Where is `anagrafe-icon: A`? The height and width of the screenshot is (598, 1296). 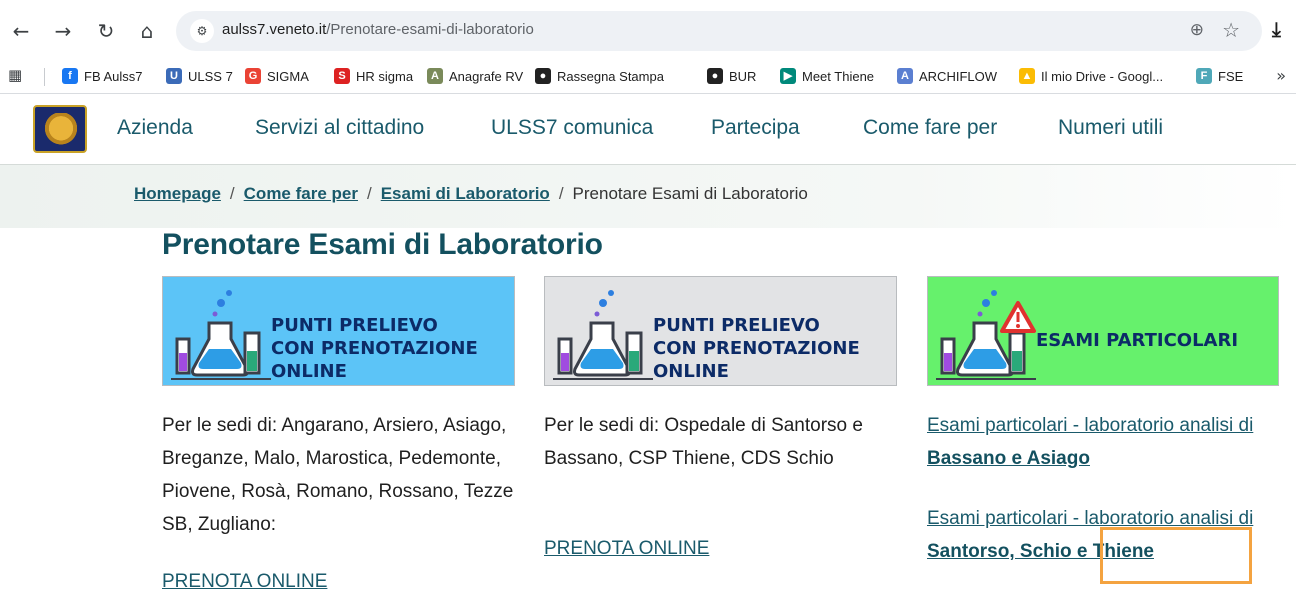
anagrafe-icon: A is located at coordinates (435, 76).